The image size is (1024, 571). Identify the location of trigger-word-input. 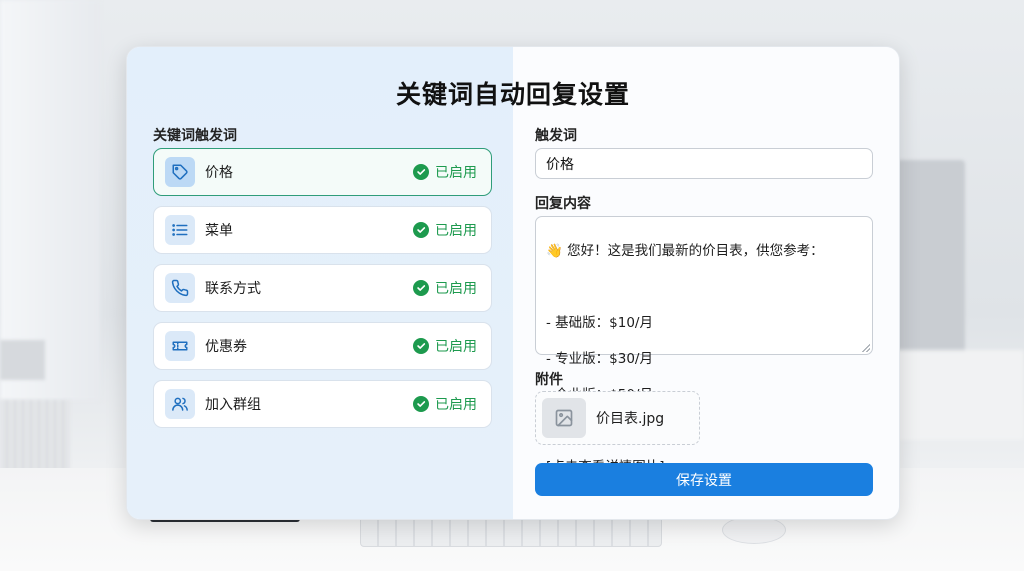
(704, 163).